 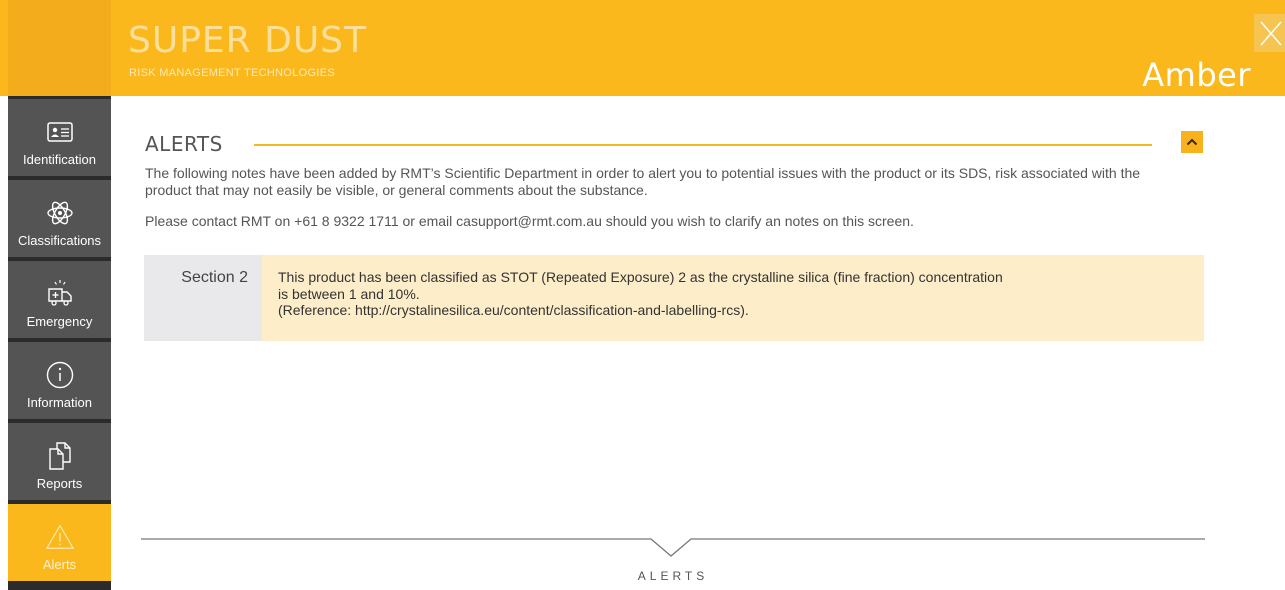 I want to click on alert-section-label: Section 2, so click(x=203, y=298).